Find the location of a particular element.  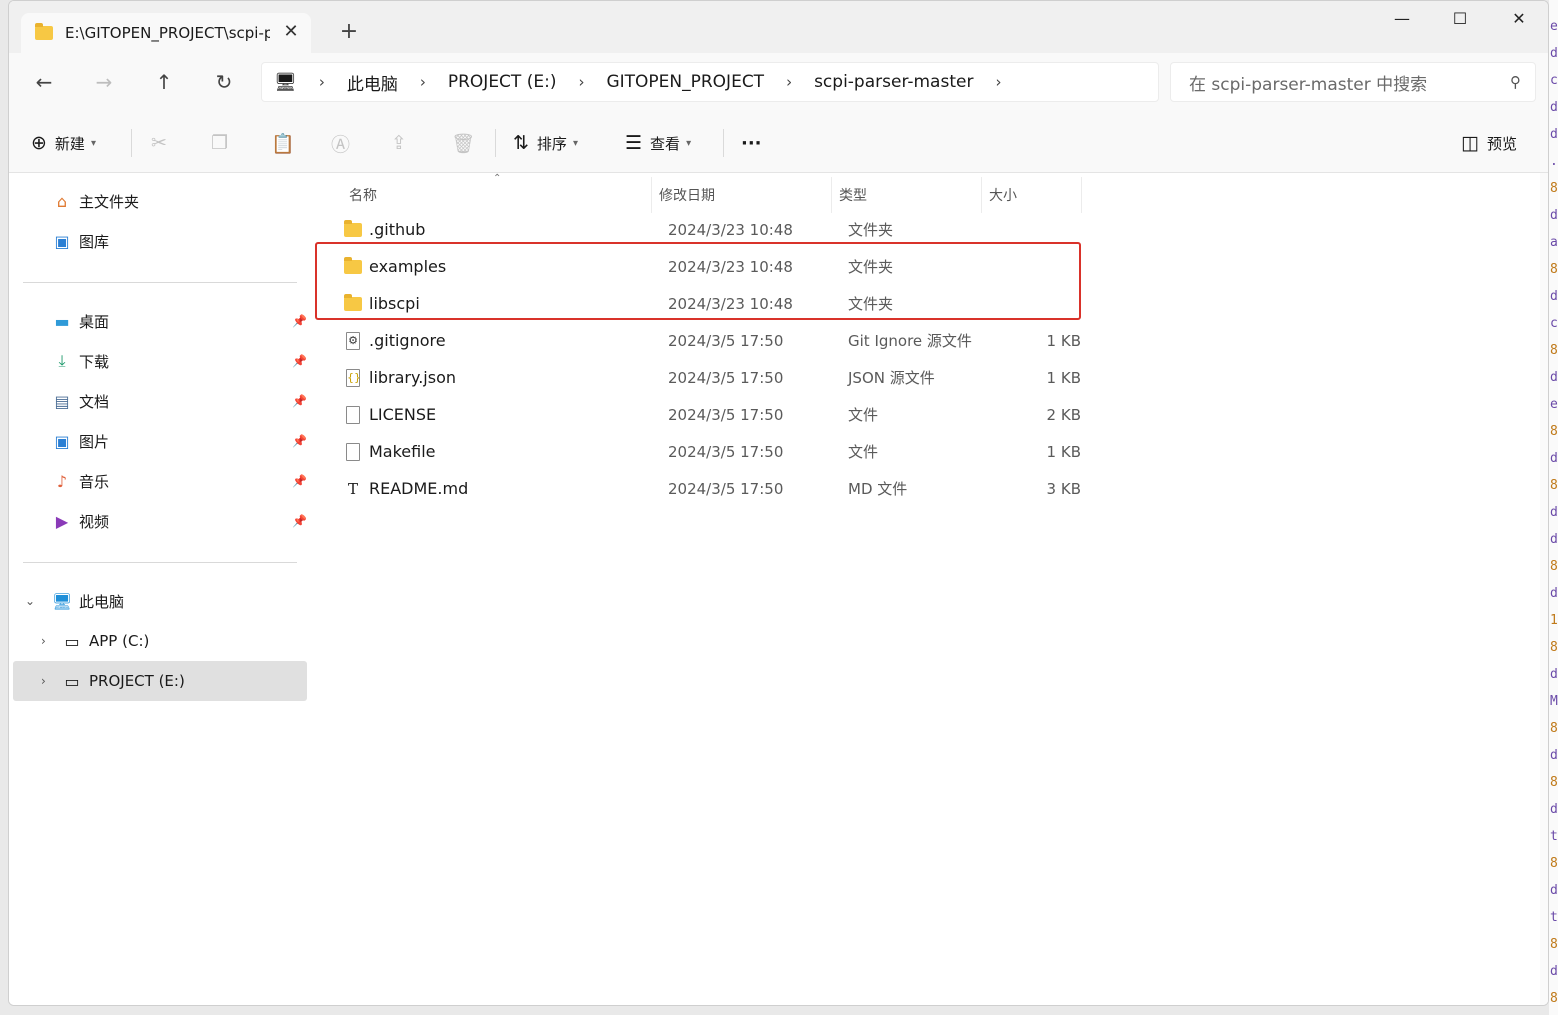

tab-current: E:\GITOPEN_PROJECT\scpi-par ✕ is located at coordinates (166, 33).